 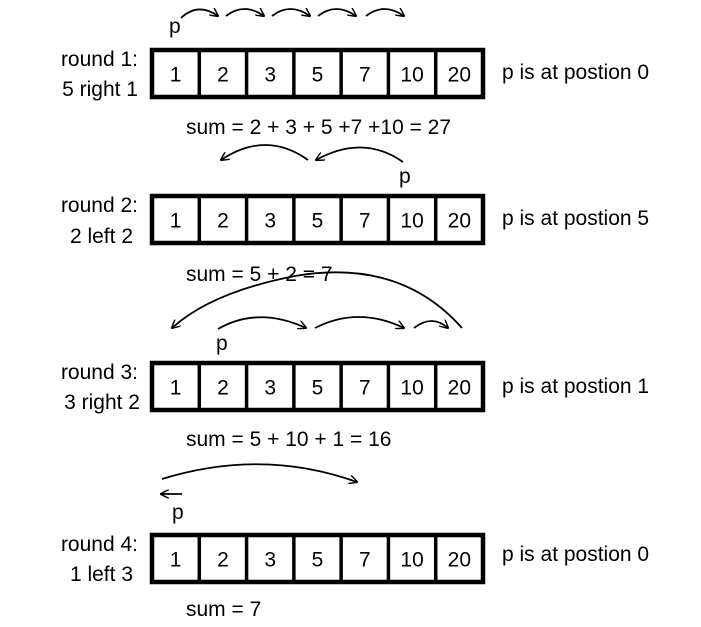 I want to click on round-2-position: p is at postion 5, so click(x=575, y=218).